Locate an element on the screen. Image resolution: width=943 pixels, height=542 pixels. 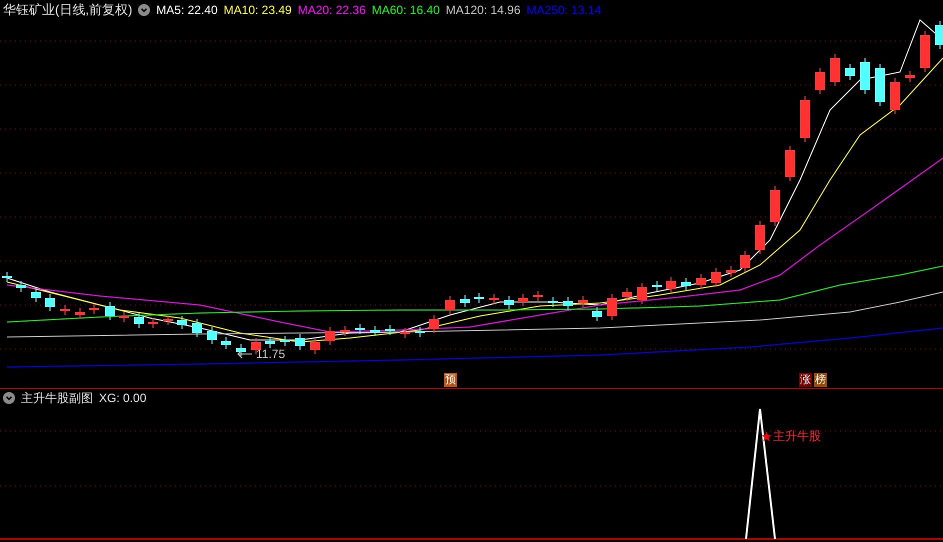
star-icon is located at coordinates (766, 436).